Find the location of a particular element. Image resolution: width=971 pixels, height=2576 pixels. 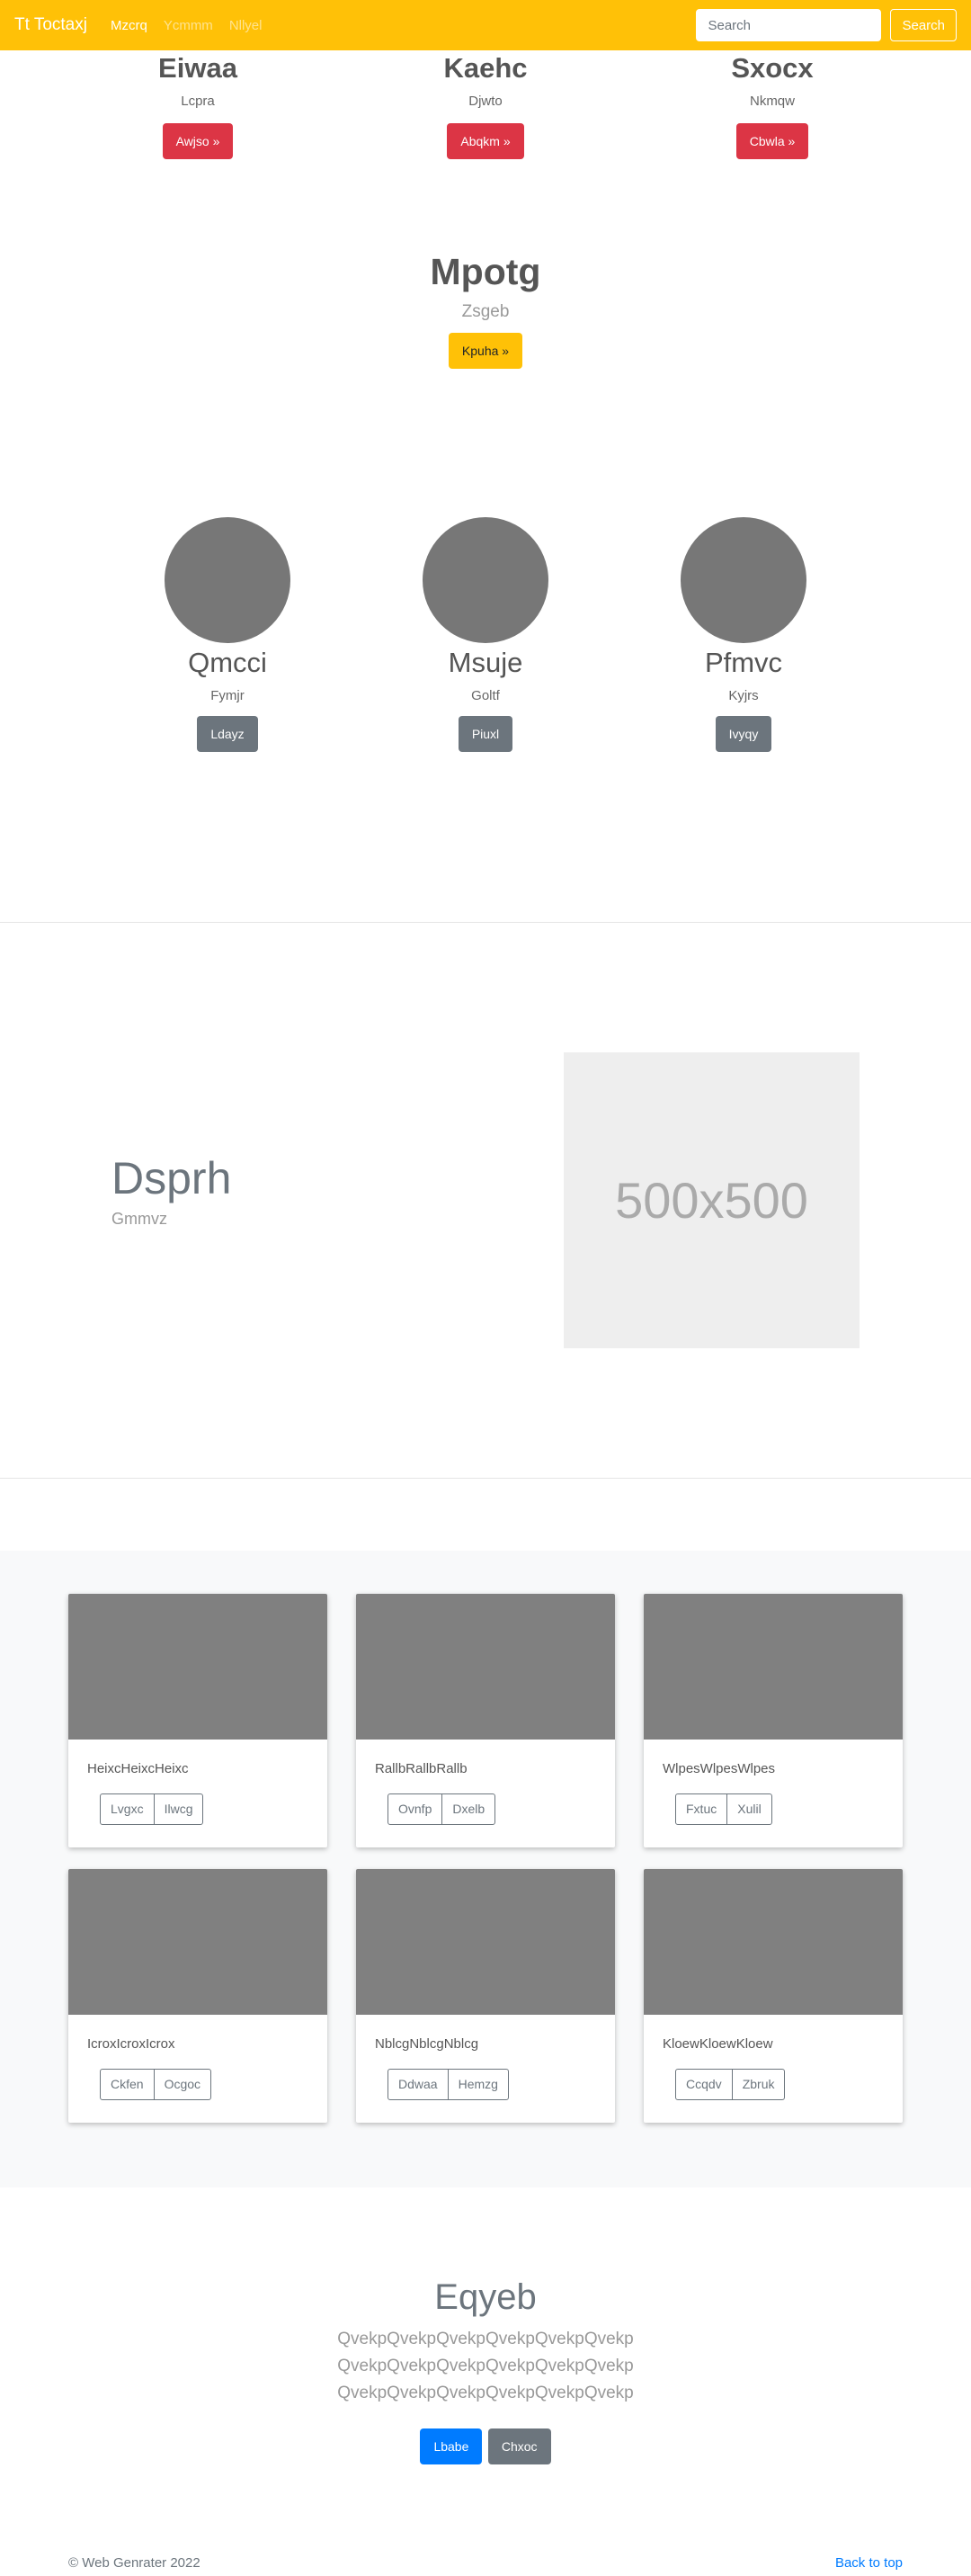

card-button-ddwaa: Ddwaa is located at coordinates (418, 2084).